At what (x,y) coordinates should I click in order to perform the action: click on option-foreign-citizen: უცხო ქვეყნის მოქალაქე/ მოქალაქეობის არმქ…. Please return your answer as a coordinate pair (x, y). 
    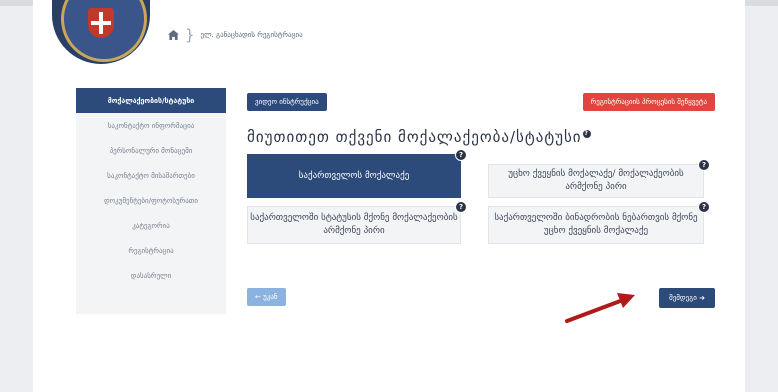
    Looking at the image, I should click on (599, 178).